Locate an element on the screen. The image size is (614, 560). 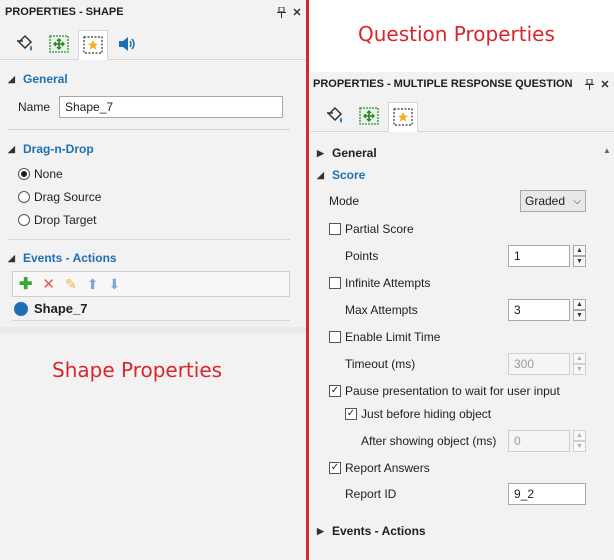
max-attempts-field: 3 is located at coordinates (539, 309).